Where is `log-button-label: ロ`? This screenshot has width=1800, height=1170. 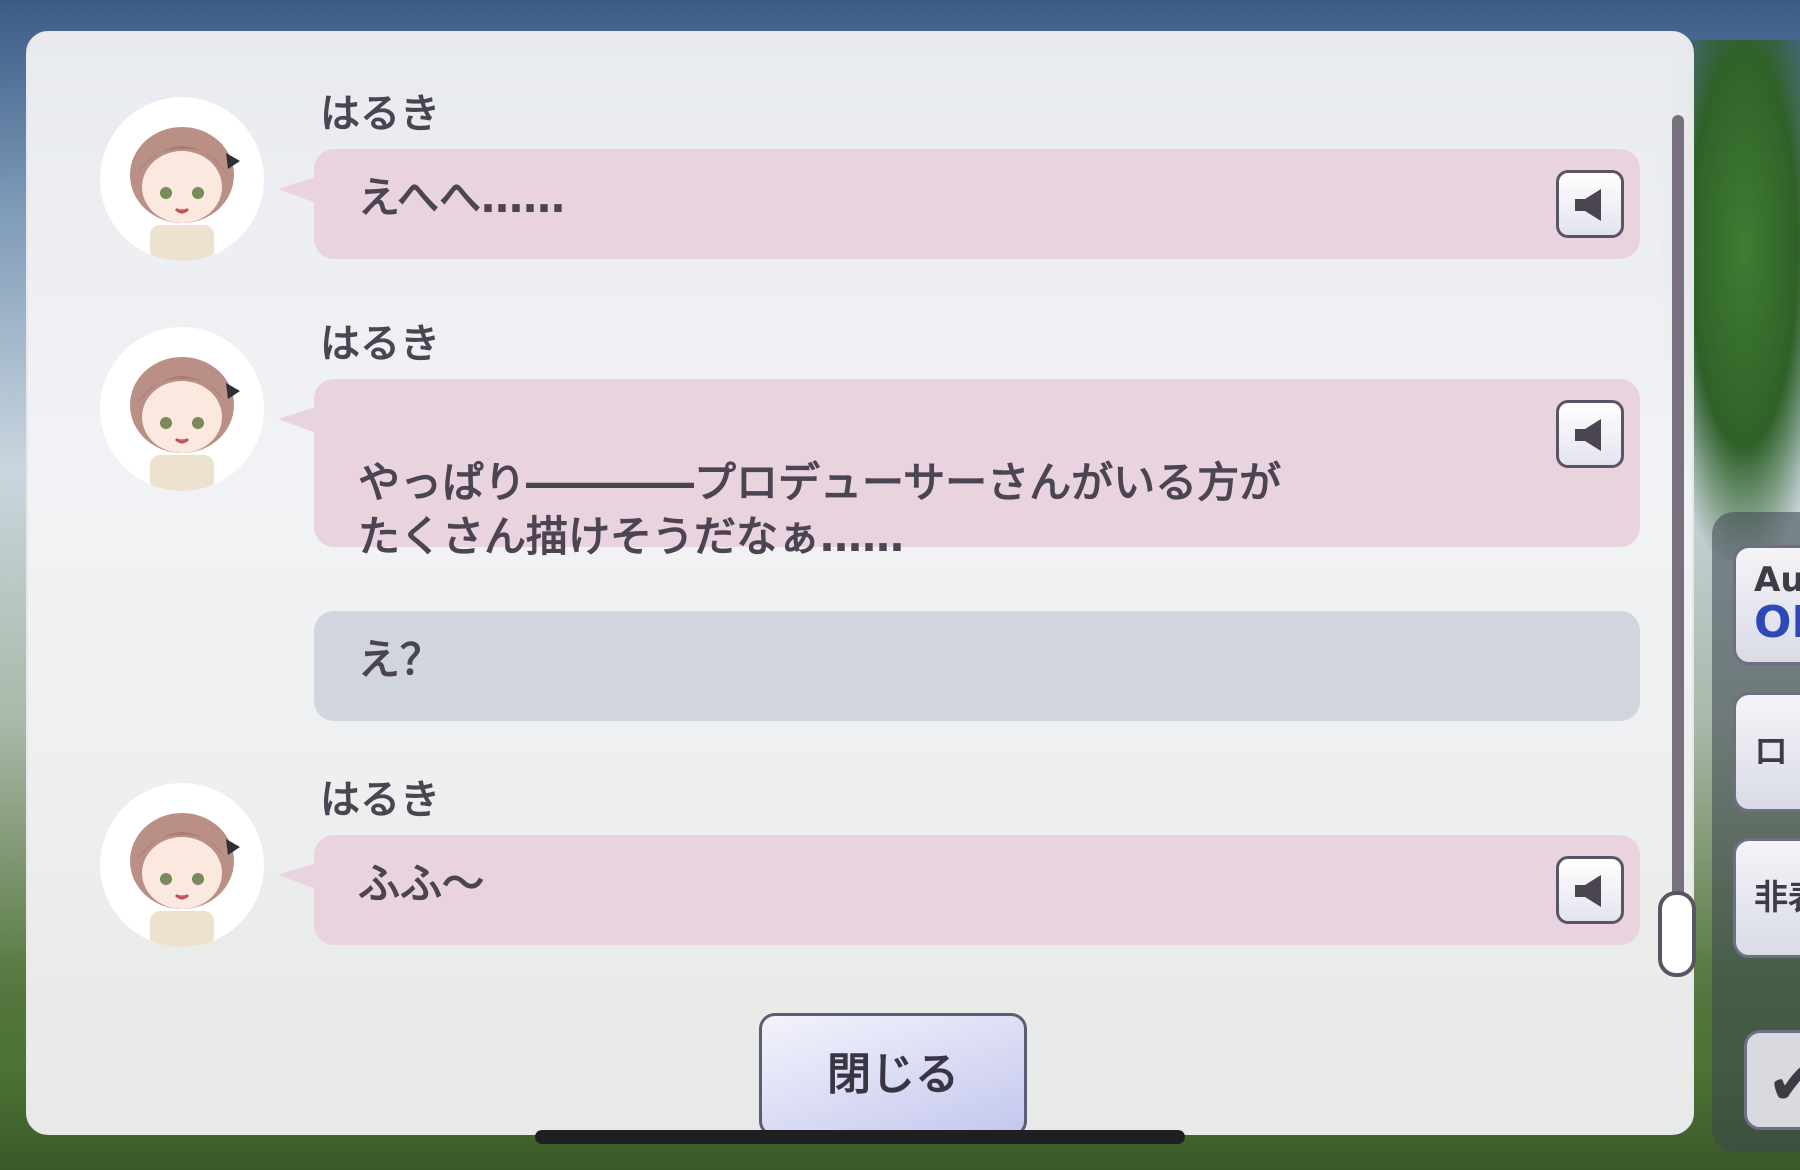 log-button-label: ロ is located at coordinates (1771, 752).